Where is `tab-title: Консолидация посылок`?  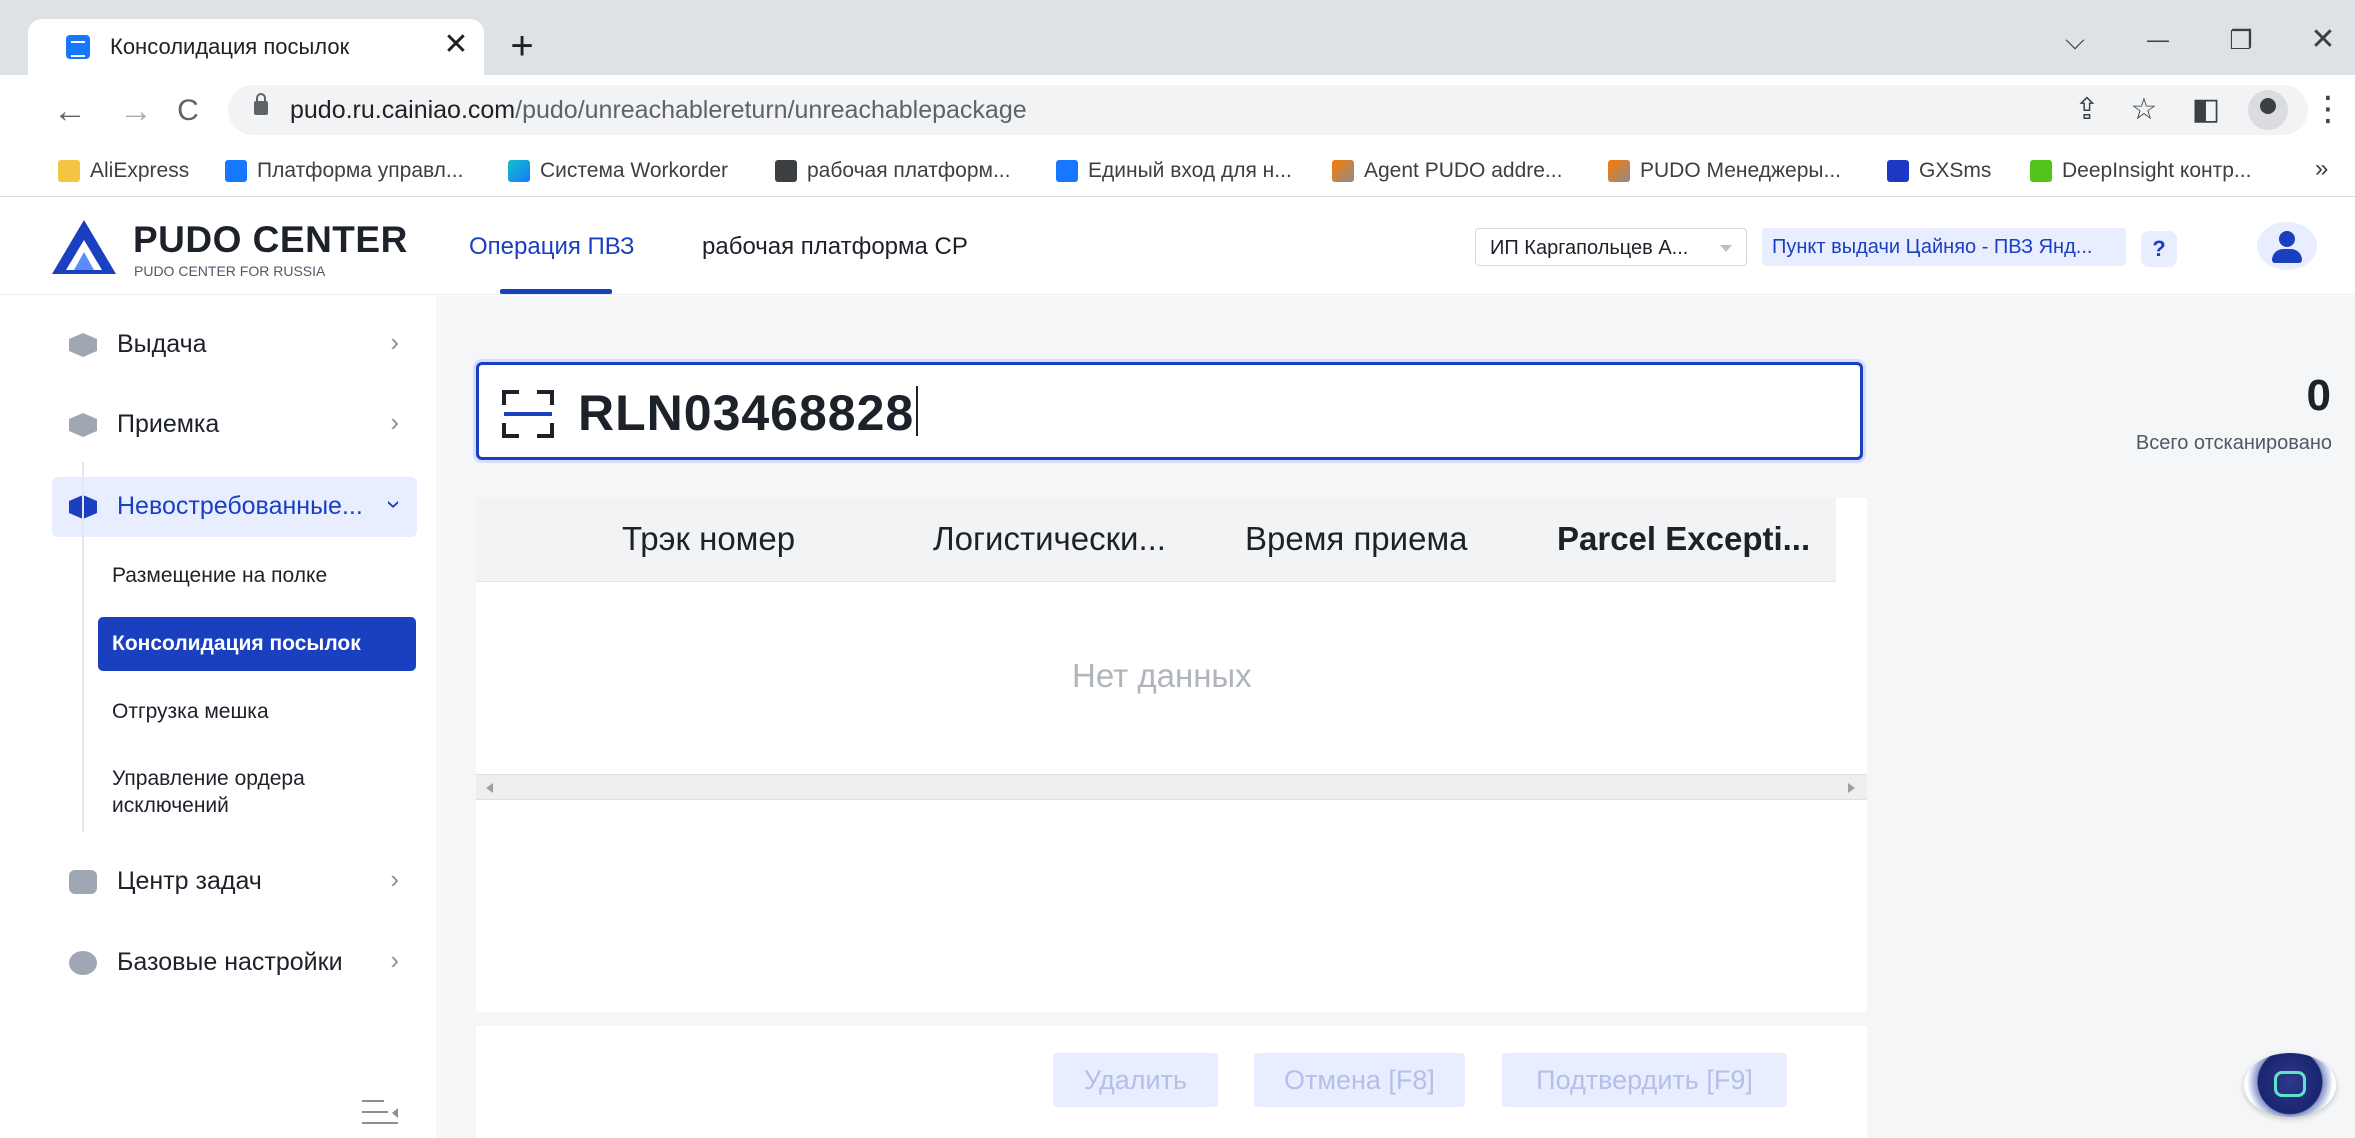
tab-title: Консолидация посылок is located at coordinates (230, 46).